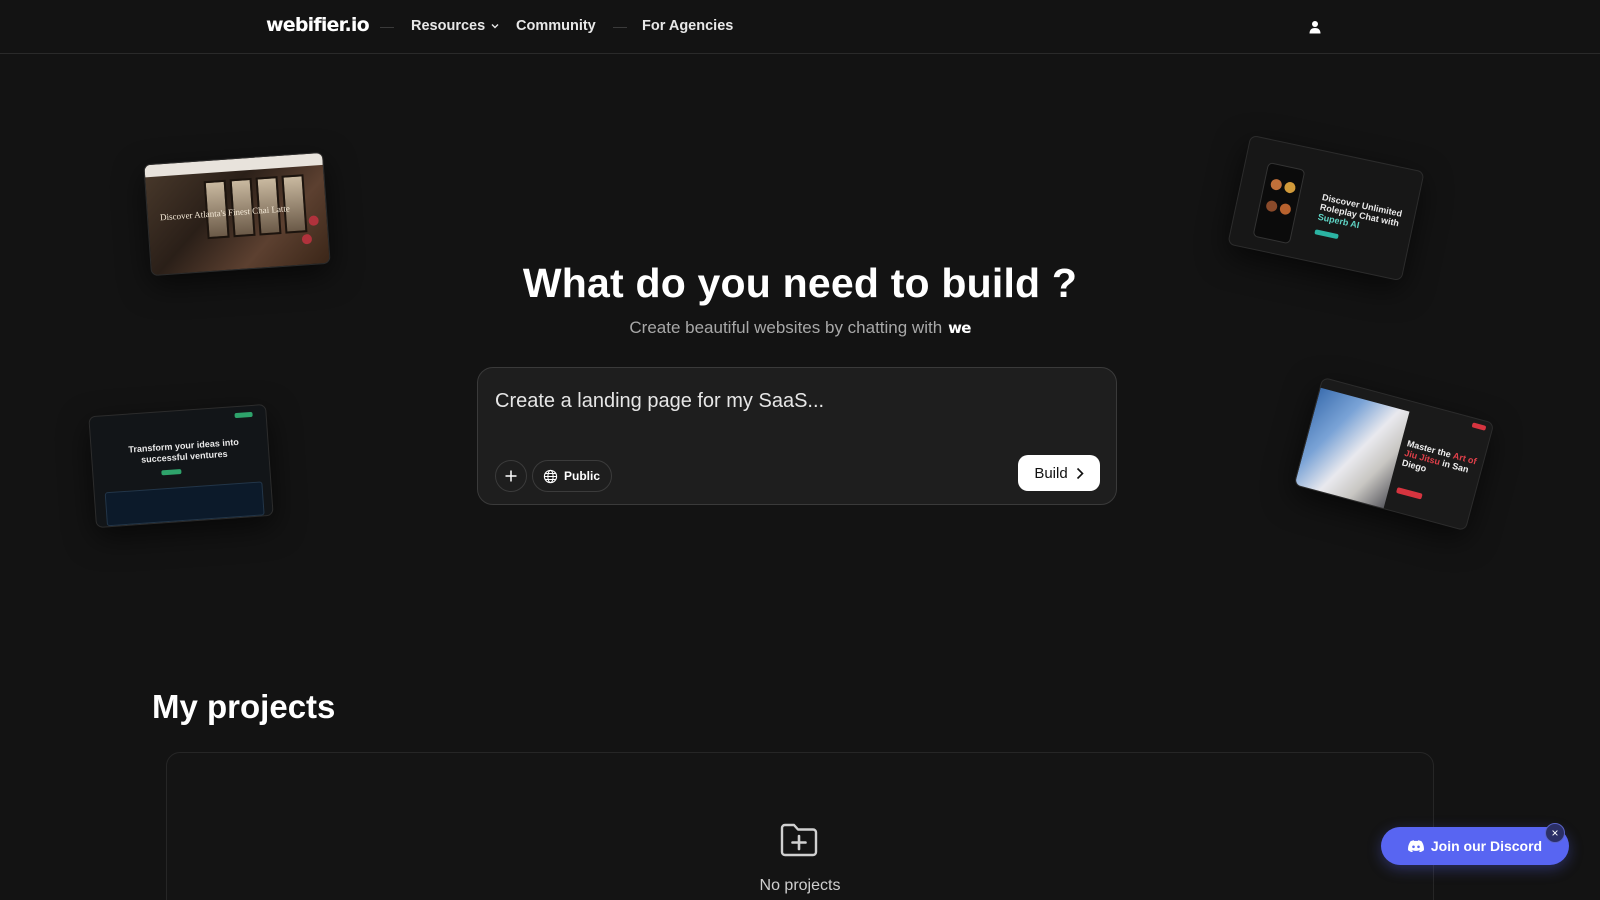 This screenshot has height=900, width=1600. Describe the element at coordinates (1051, 473) in the screenshot. I see `build-button-label: Build` at that location.